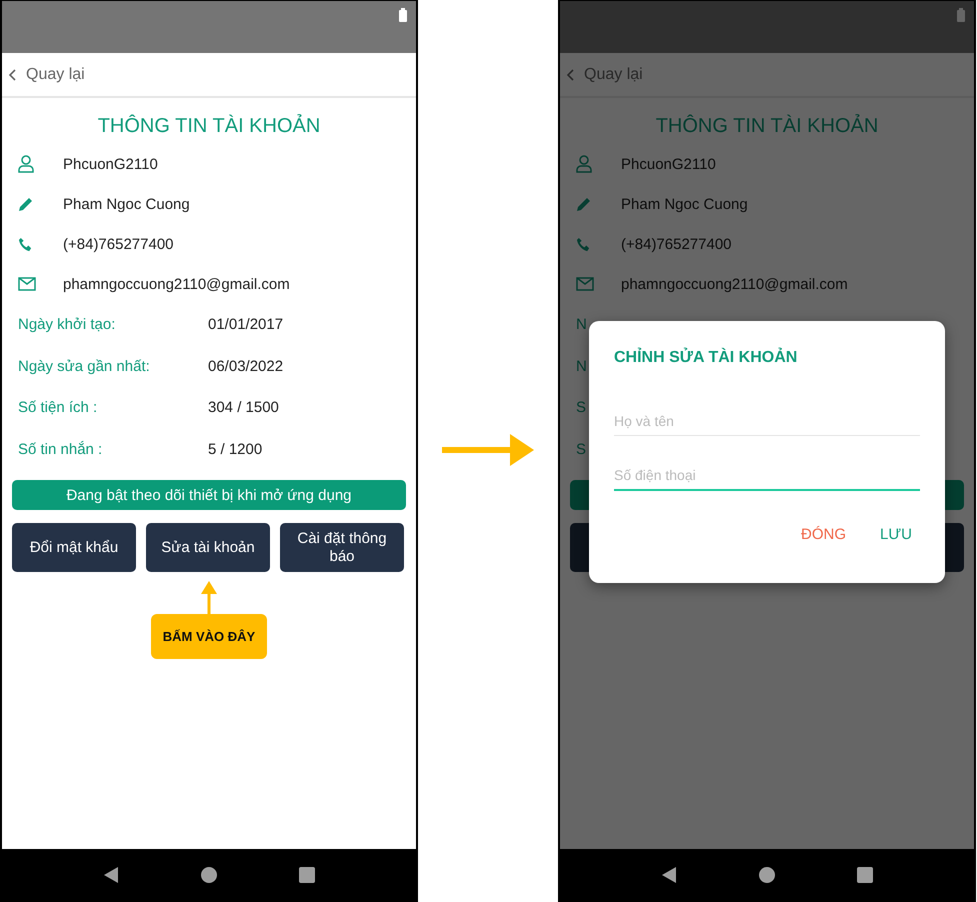 Image resolution: width=977 pixels, height=902 pixels. I want to click on dialog-button: ĐÓNG, so click(823, 534).